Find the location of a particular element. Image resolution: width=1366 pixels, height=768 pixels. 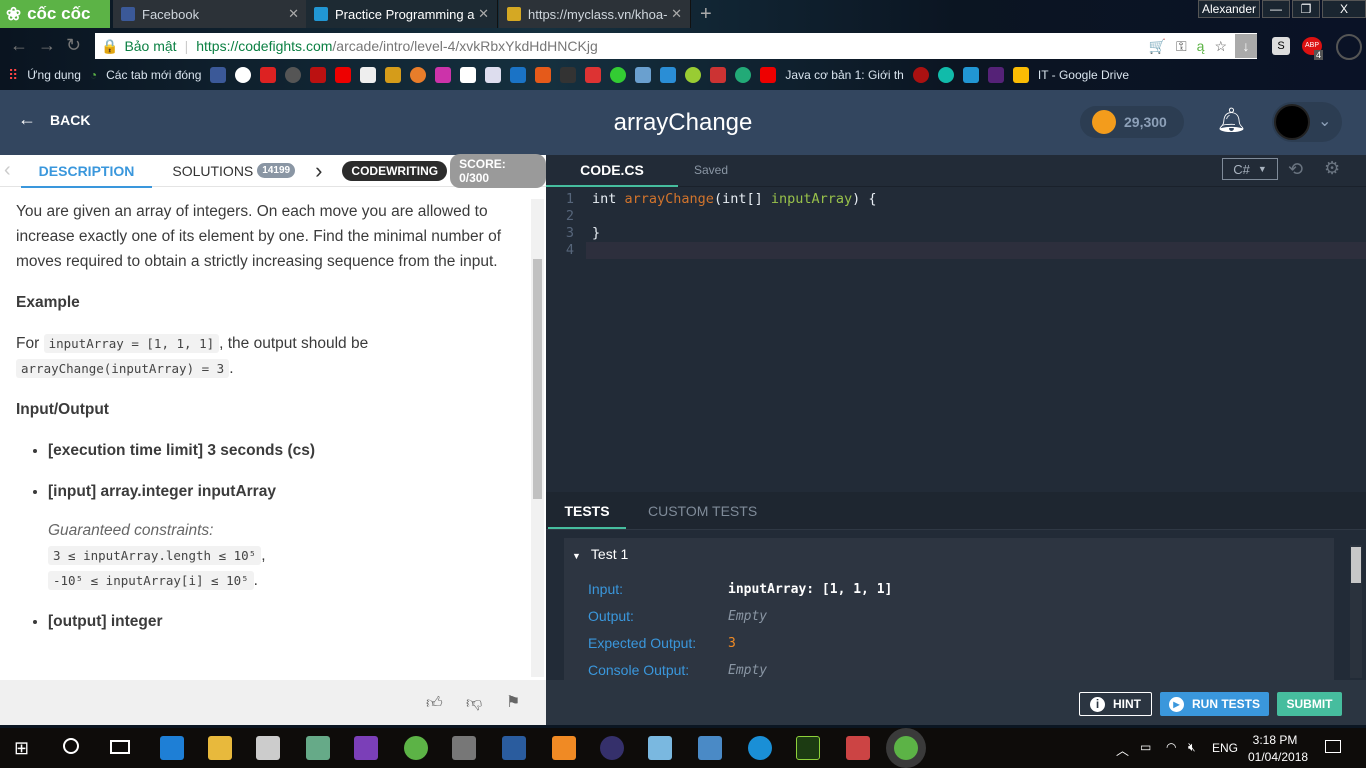

dreamweaver-icon is located at coordinates (808, 748).